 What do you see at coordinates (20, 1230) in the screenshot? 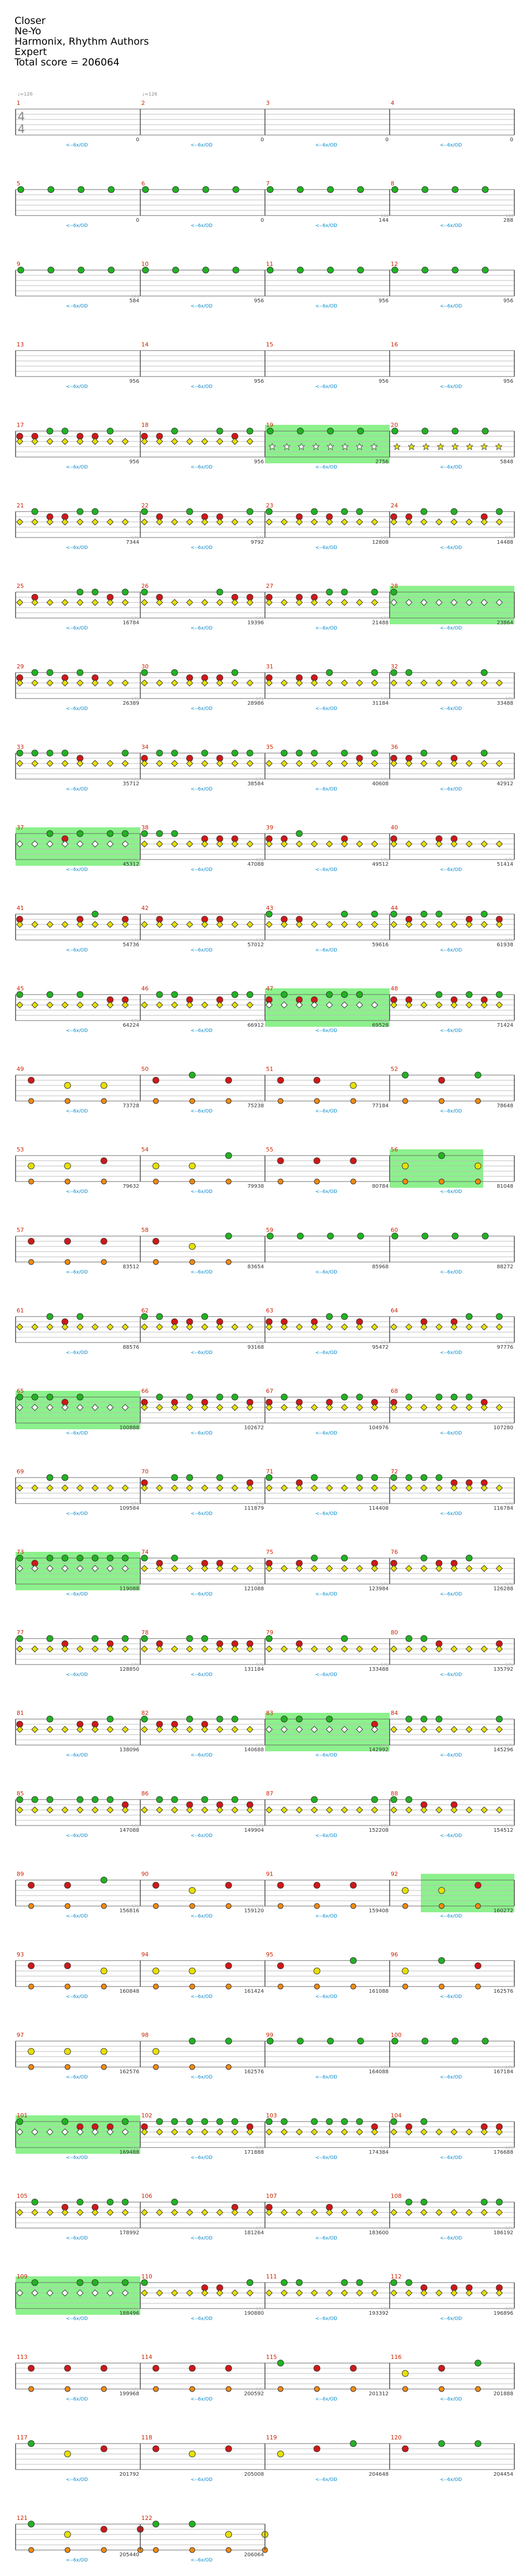
I see `measure-number: 57` at bounding box center [20, 1230].